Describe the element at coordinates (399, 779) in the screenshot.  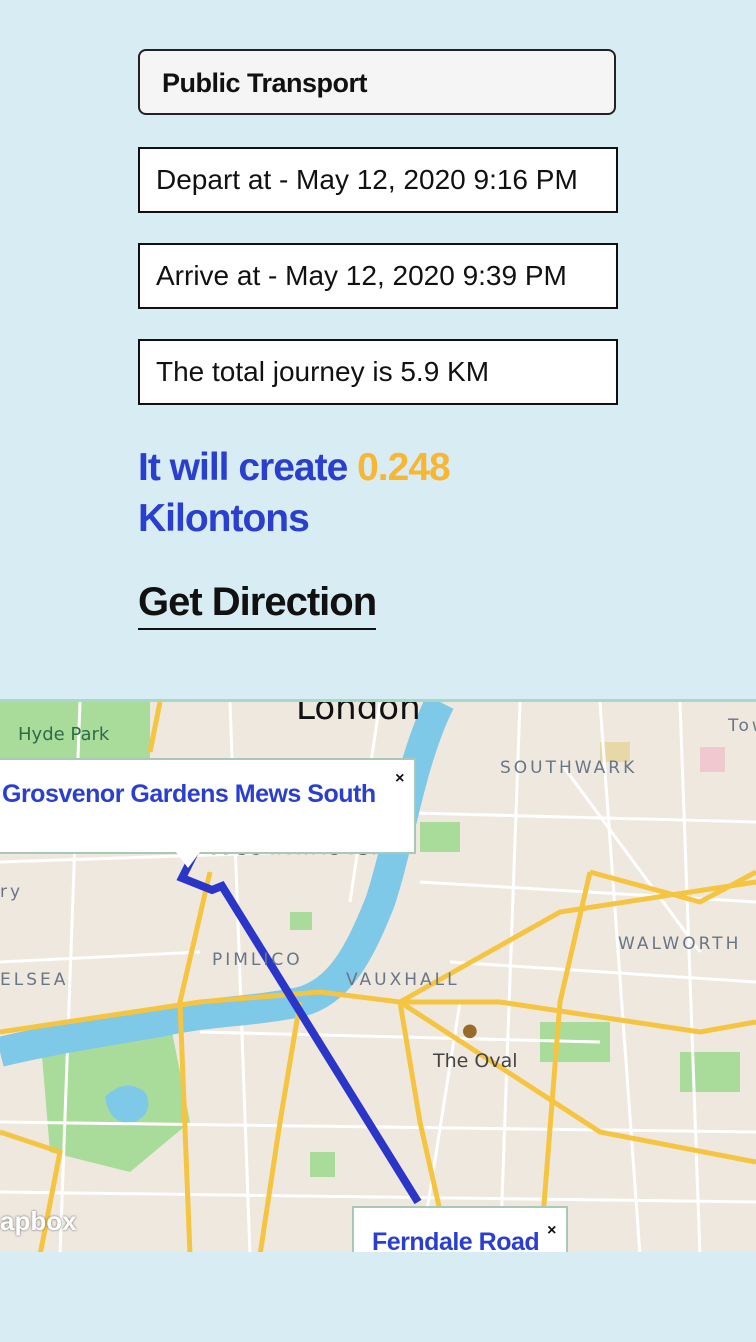
I see `close-start-popup-icon: ×` at that location.